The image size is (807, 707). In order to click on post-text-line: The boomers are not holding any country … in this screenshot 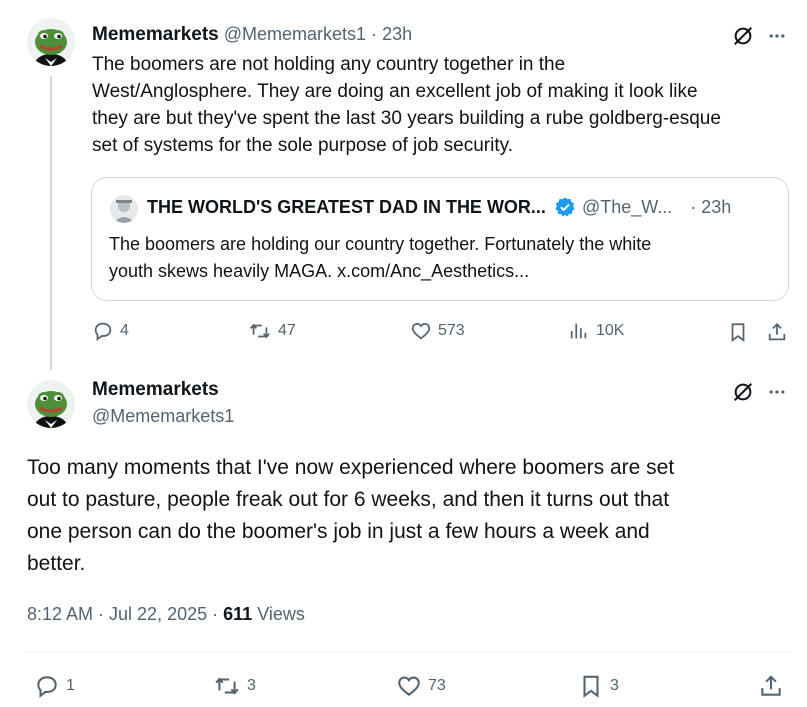, I will do `click(329, 64)`.